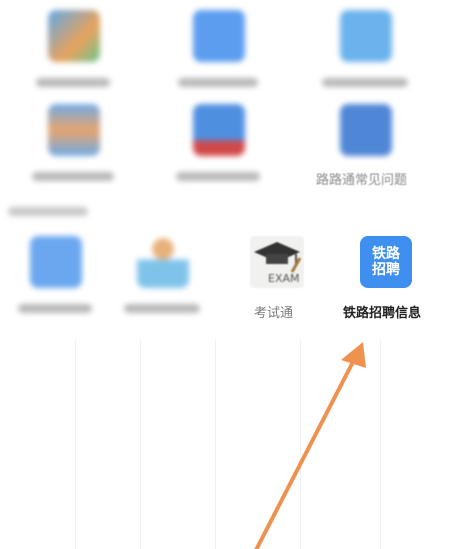 Image resolution: width=451 pixels, height=549 pixels. I want to click on exam-icon-text: EXAM, so click(284, 278).